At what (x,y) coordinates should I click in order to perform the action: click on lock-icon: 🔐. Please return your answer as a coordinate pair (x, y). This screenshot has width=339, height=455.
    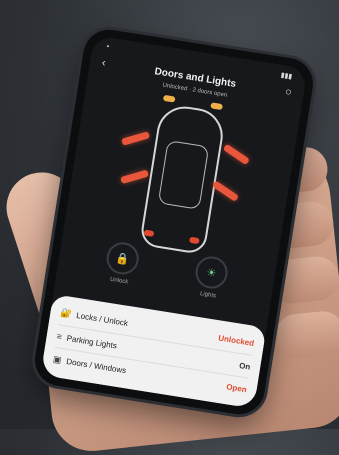
    Looking at the image, I should click on (66, 313).